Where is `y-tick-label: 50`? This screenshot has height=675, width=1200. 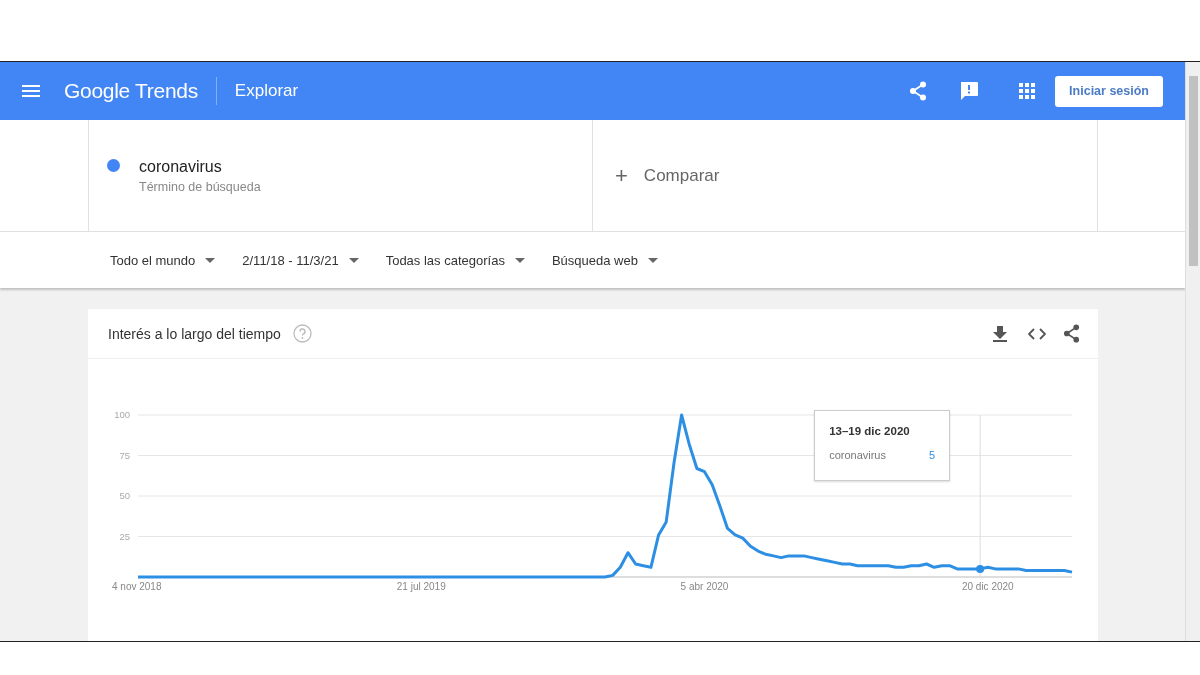 y-tick-label: 50 is located at coordinates (124, 495).